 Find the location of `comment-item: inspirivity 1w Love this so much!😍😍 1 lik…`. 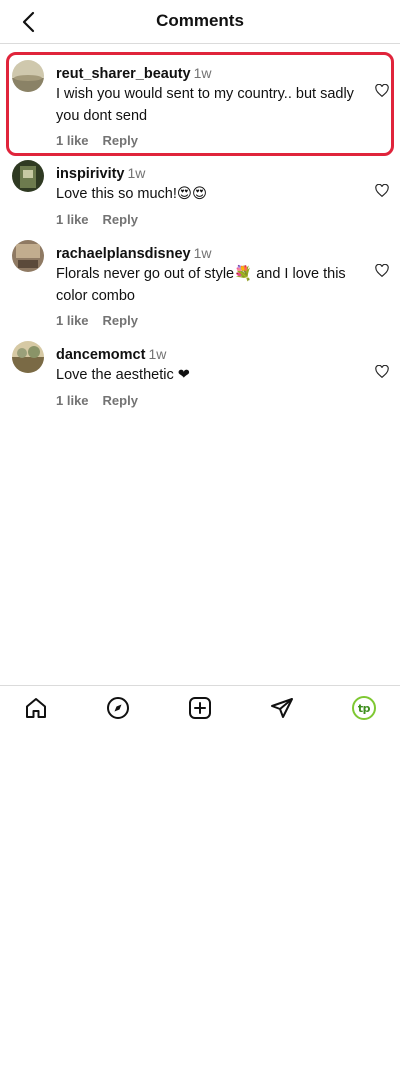

comment-item: inspirivity 1w Love this so much!😍😍 1 lik… is located at coordinates (200, 192).